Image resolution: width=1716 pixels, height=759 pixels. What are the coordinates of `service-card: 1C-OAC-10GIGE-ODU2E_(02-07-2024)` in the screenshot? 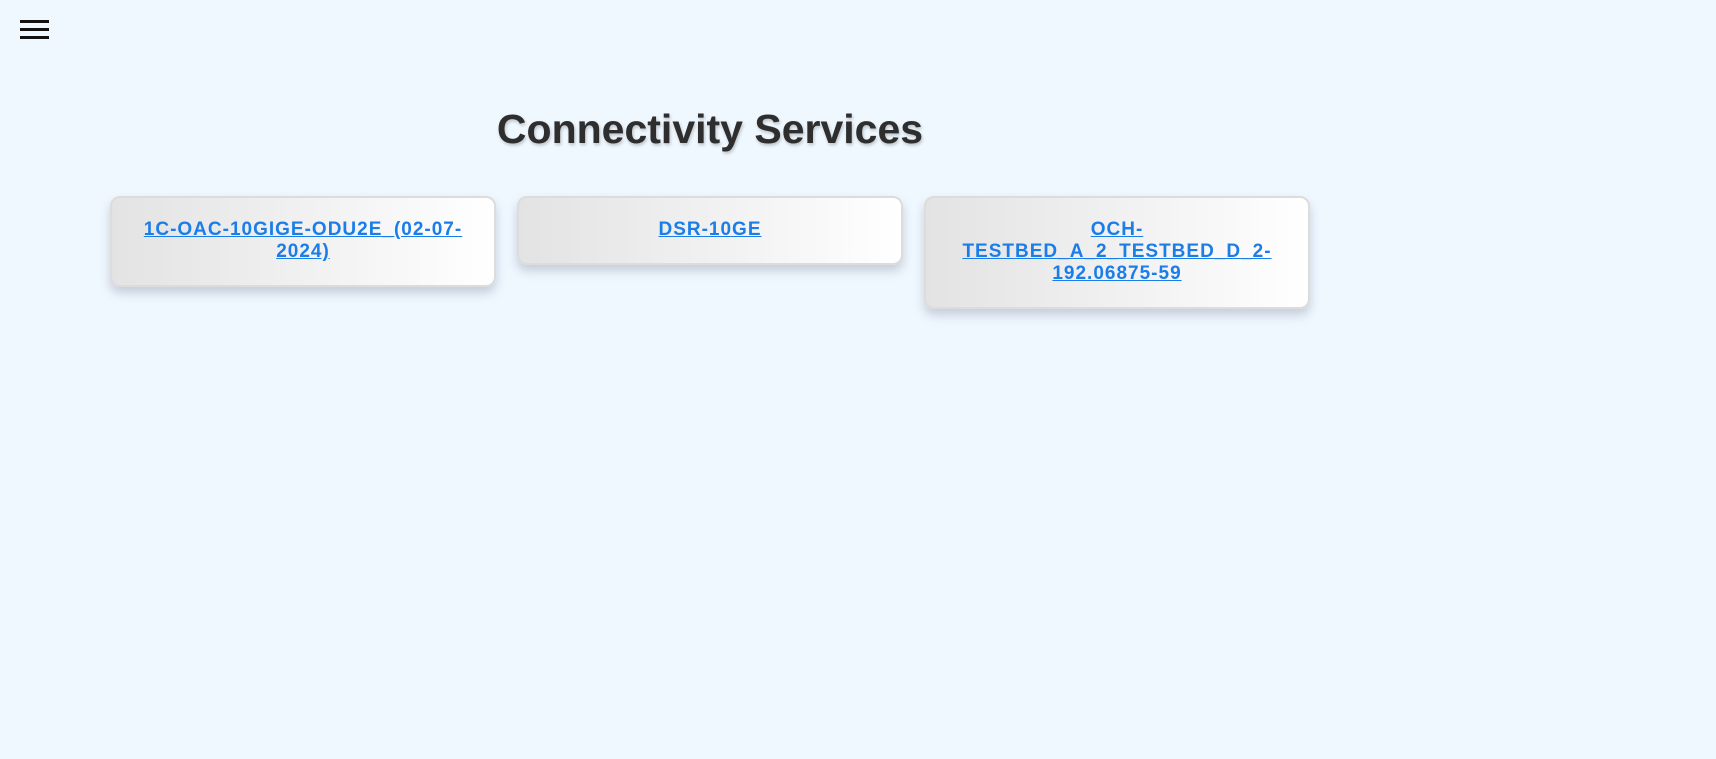 It's located at (303, 241).